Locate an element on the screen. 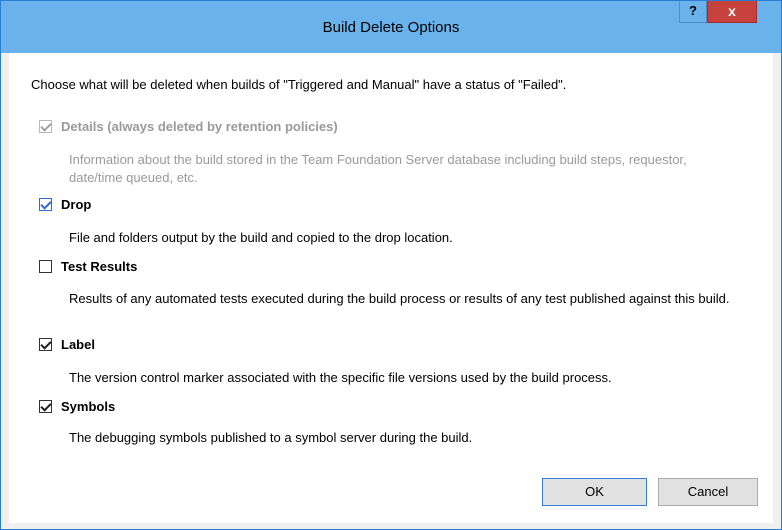  option-symbols: Symbols is located at coordinates (77, 406).